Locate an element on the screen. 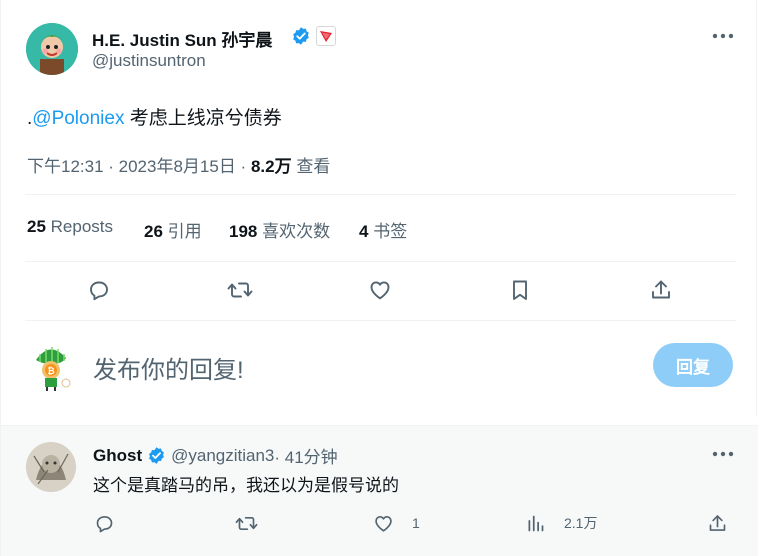 This screenshot has width=776, height=556. reply-share-button is located at coordinates (717, 523).